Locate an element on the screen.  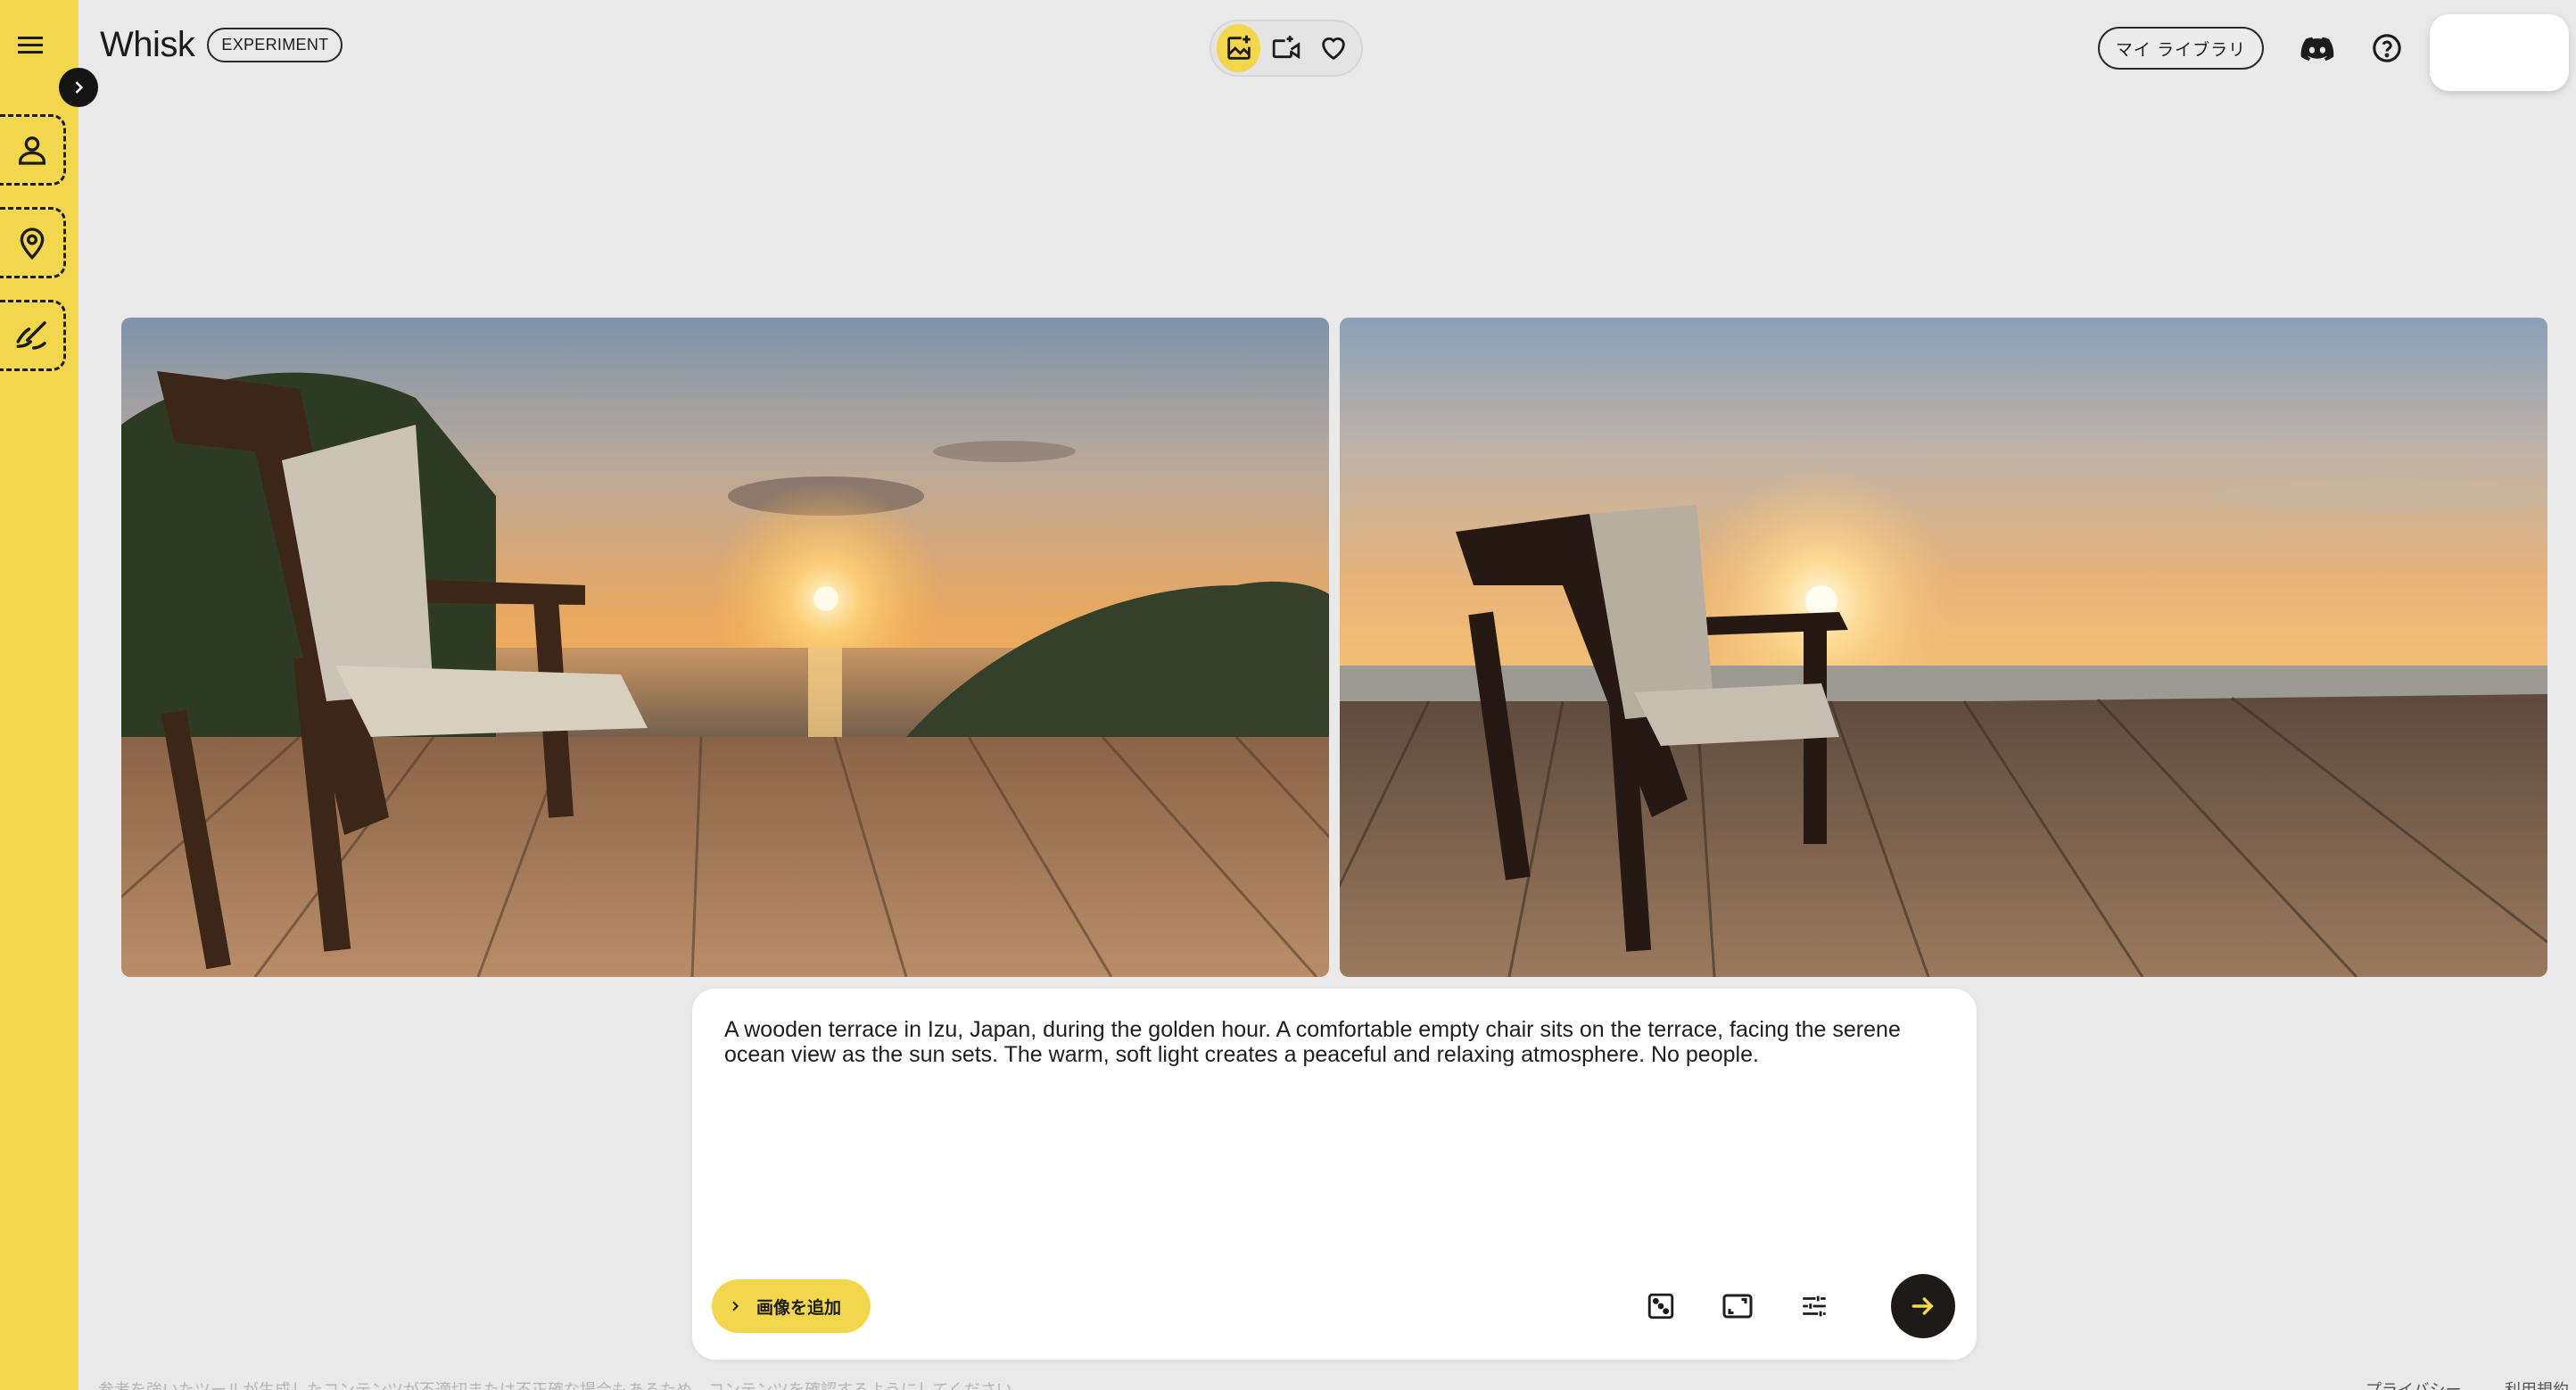
menu-button is located at coordinates (30, 44).